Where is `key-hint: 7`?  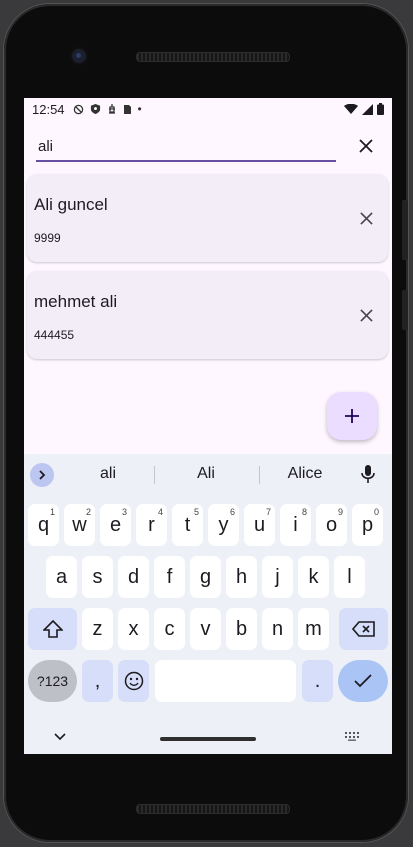
key-hint: 7 is located at coordinates (268, 512).